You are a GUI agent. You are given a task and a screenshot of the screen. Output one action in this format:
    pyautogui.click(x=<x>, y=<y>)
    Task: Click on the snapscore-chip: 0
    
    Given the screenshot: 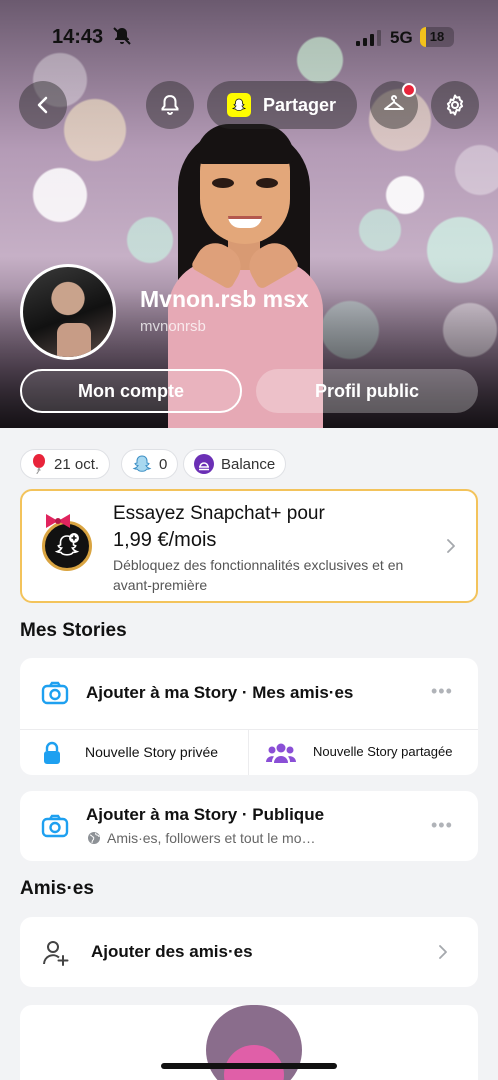 What is the action you would take?
    pyautogui.click(x=150, y=464)
    